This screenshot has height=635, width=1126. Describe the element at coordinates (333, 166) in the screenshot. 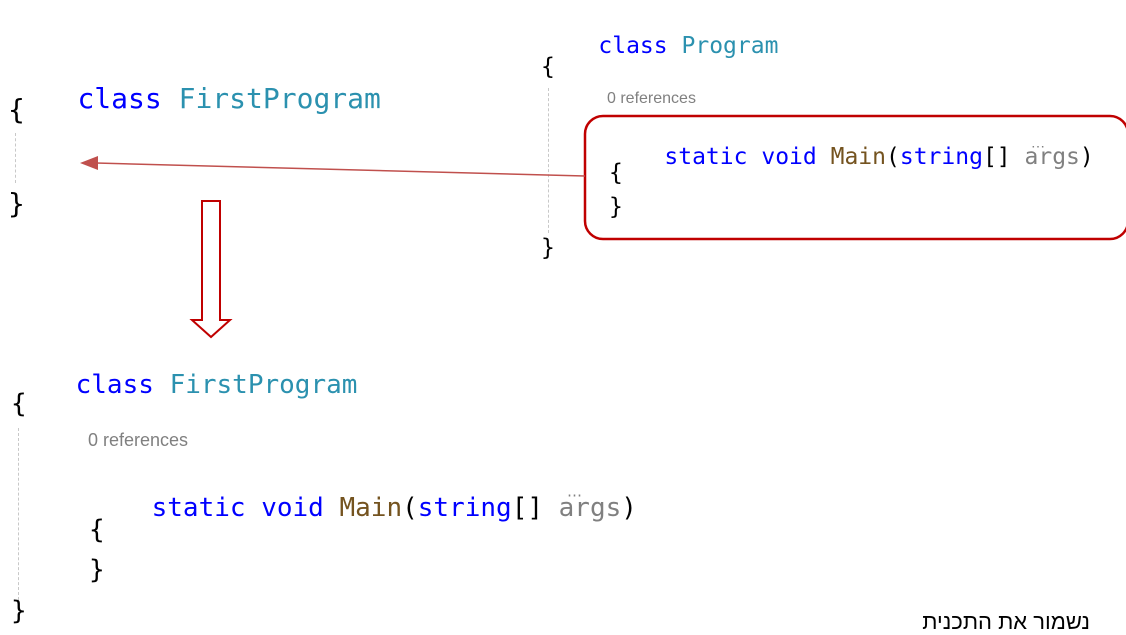

I see `move-arrow` at that location.